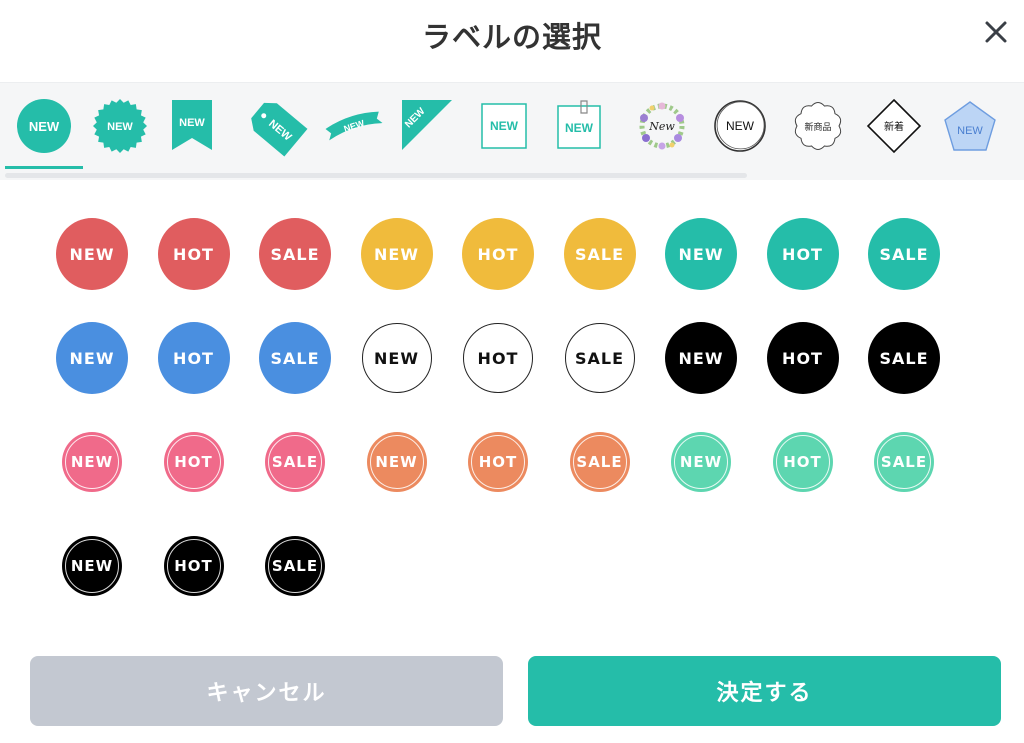  I want to click on tab-frame-new-text: NEW, so click(504, 126).